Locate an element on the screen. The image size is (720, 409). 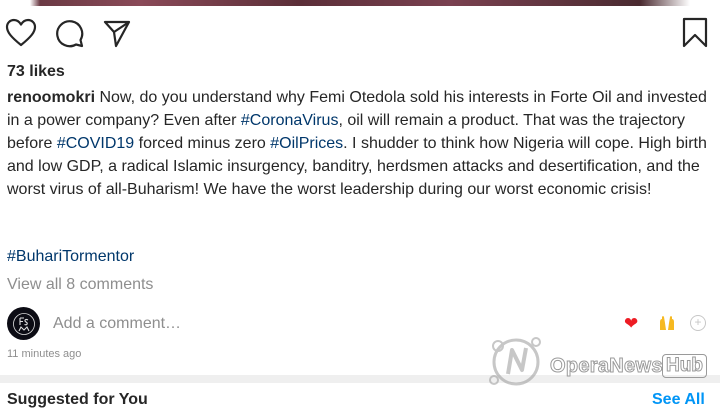
caption-username: renoomokri is located at coordinates (51, 97).